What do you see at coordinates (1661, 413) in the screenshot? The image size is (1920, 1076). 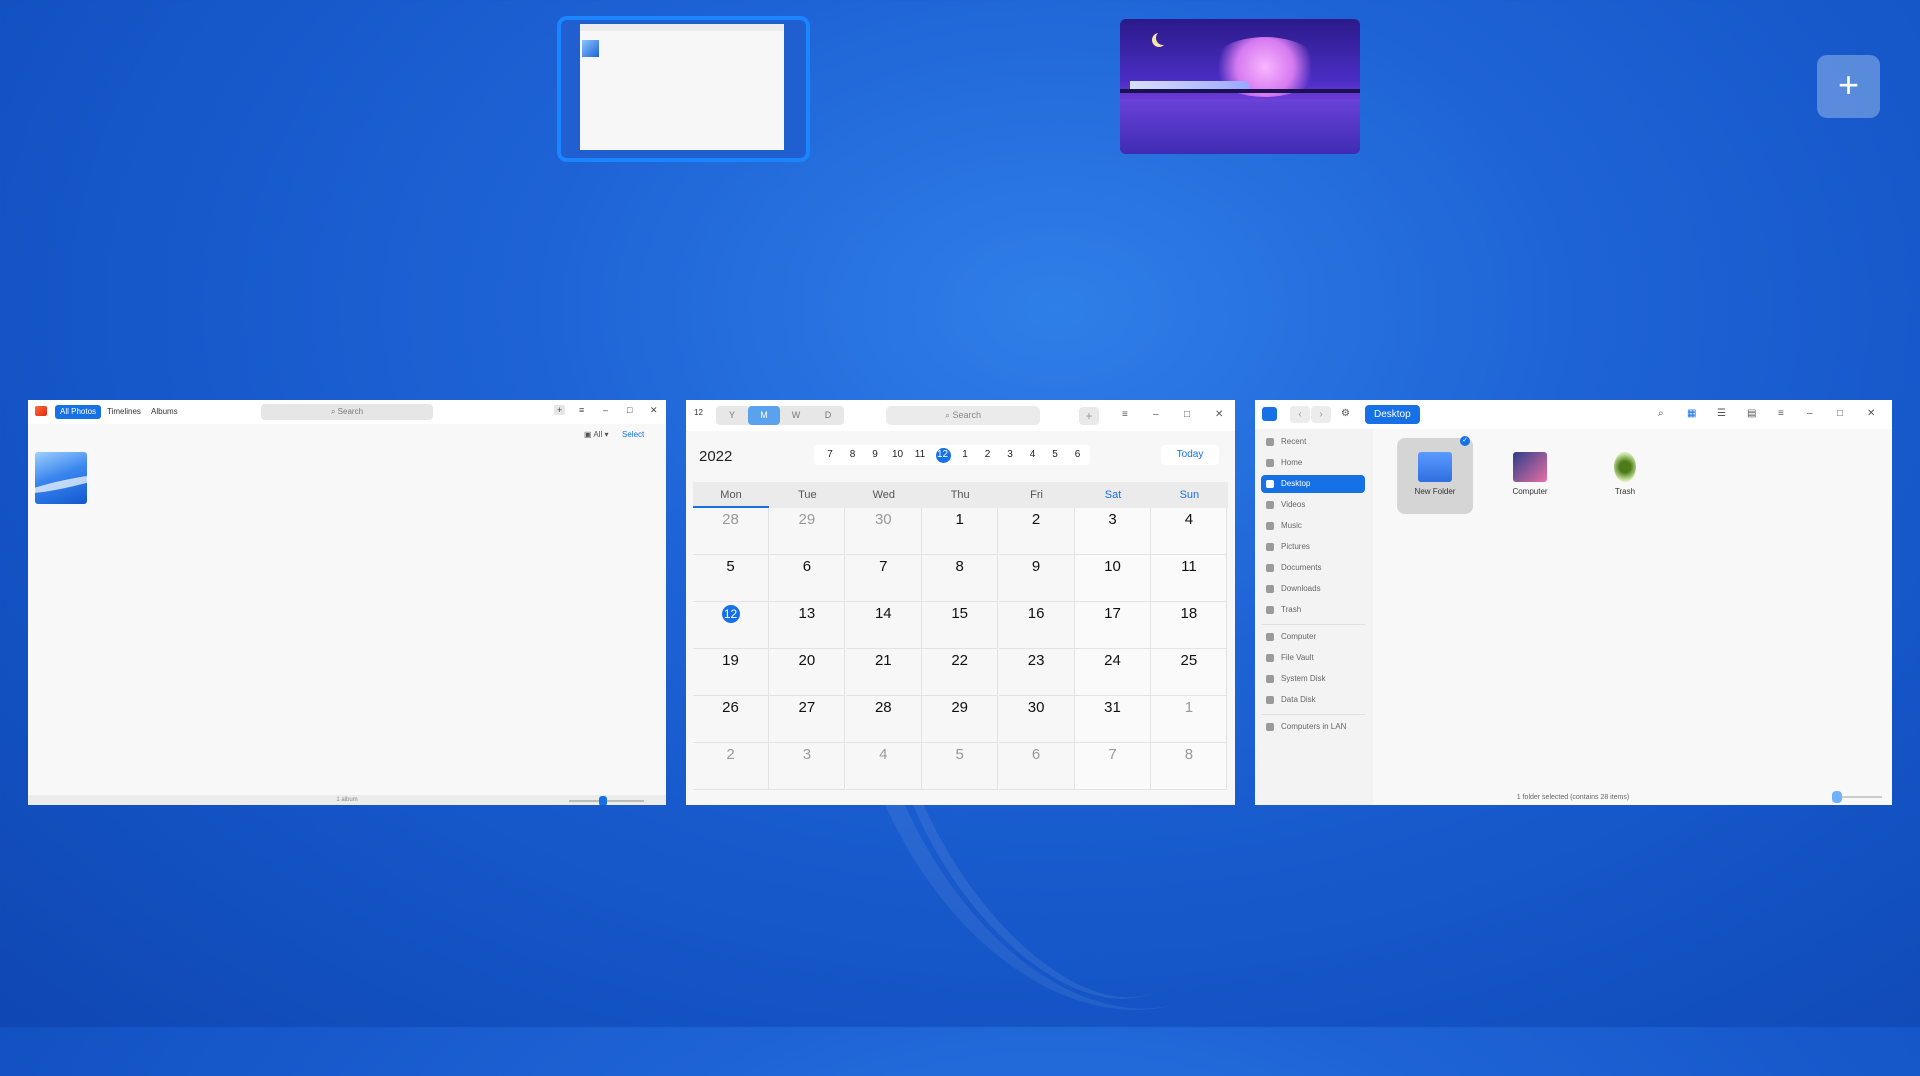 I see `search-icon: ⌕` at bounding box center [1661, 413].